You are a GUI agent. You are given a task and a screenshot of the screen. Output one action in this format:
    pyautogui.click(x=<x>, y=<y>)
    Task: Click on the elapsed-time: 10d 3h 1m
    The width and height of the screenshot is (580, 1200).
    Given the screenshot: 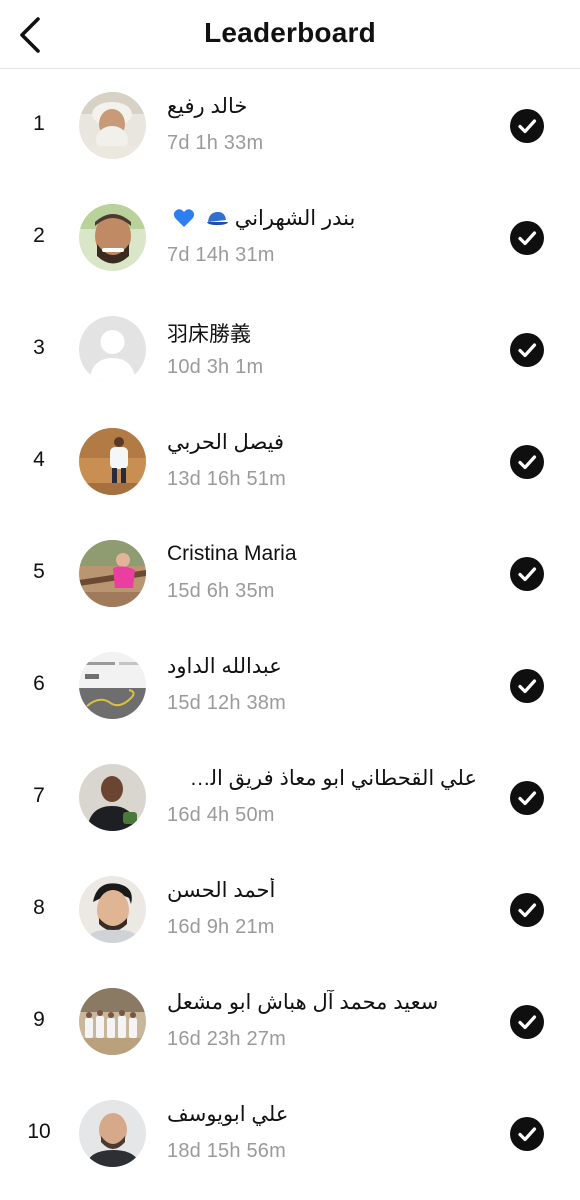 What is the action you would take?
    pyautogui.click(x=215, y=367)
    